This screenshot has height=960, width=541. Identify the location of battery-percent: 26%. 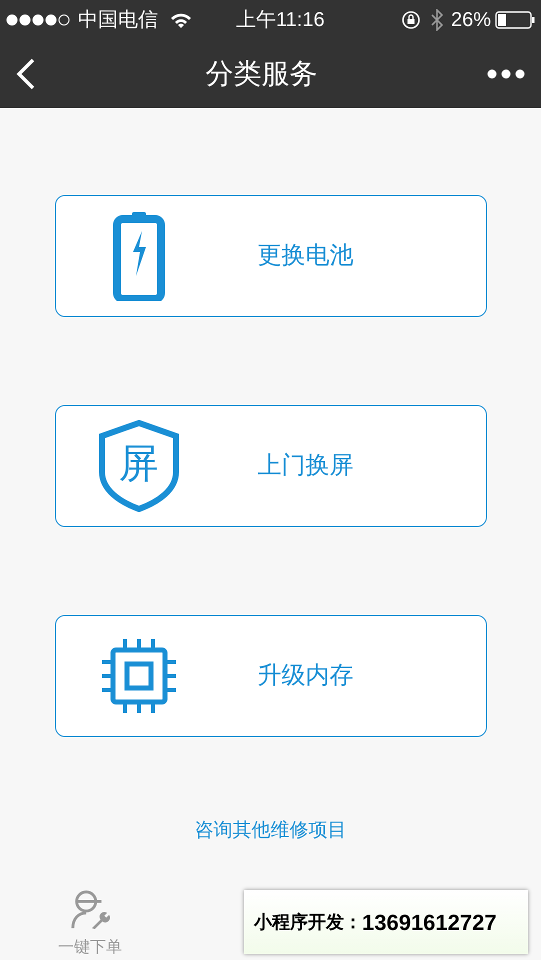
(470, 20).